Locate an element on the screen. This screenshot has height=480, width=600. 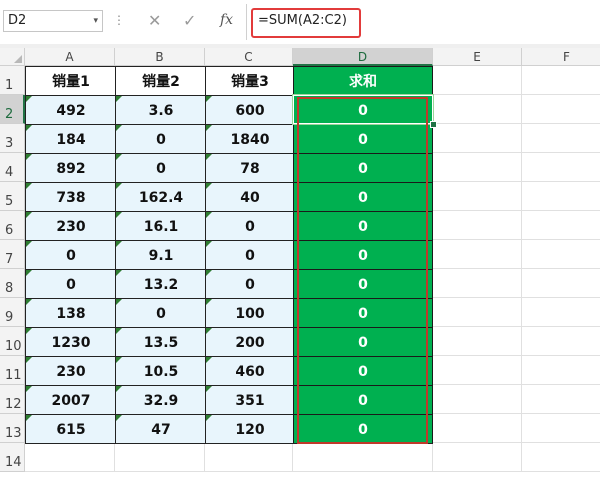
fill-handle is located at coordinates (433, 124).